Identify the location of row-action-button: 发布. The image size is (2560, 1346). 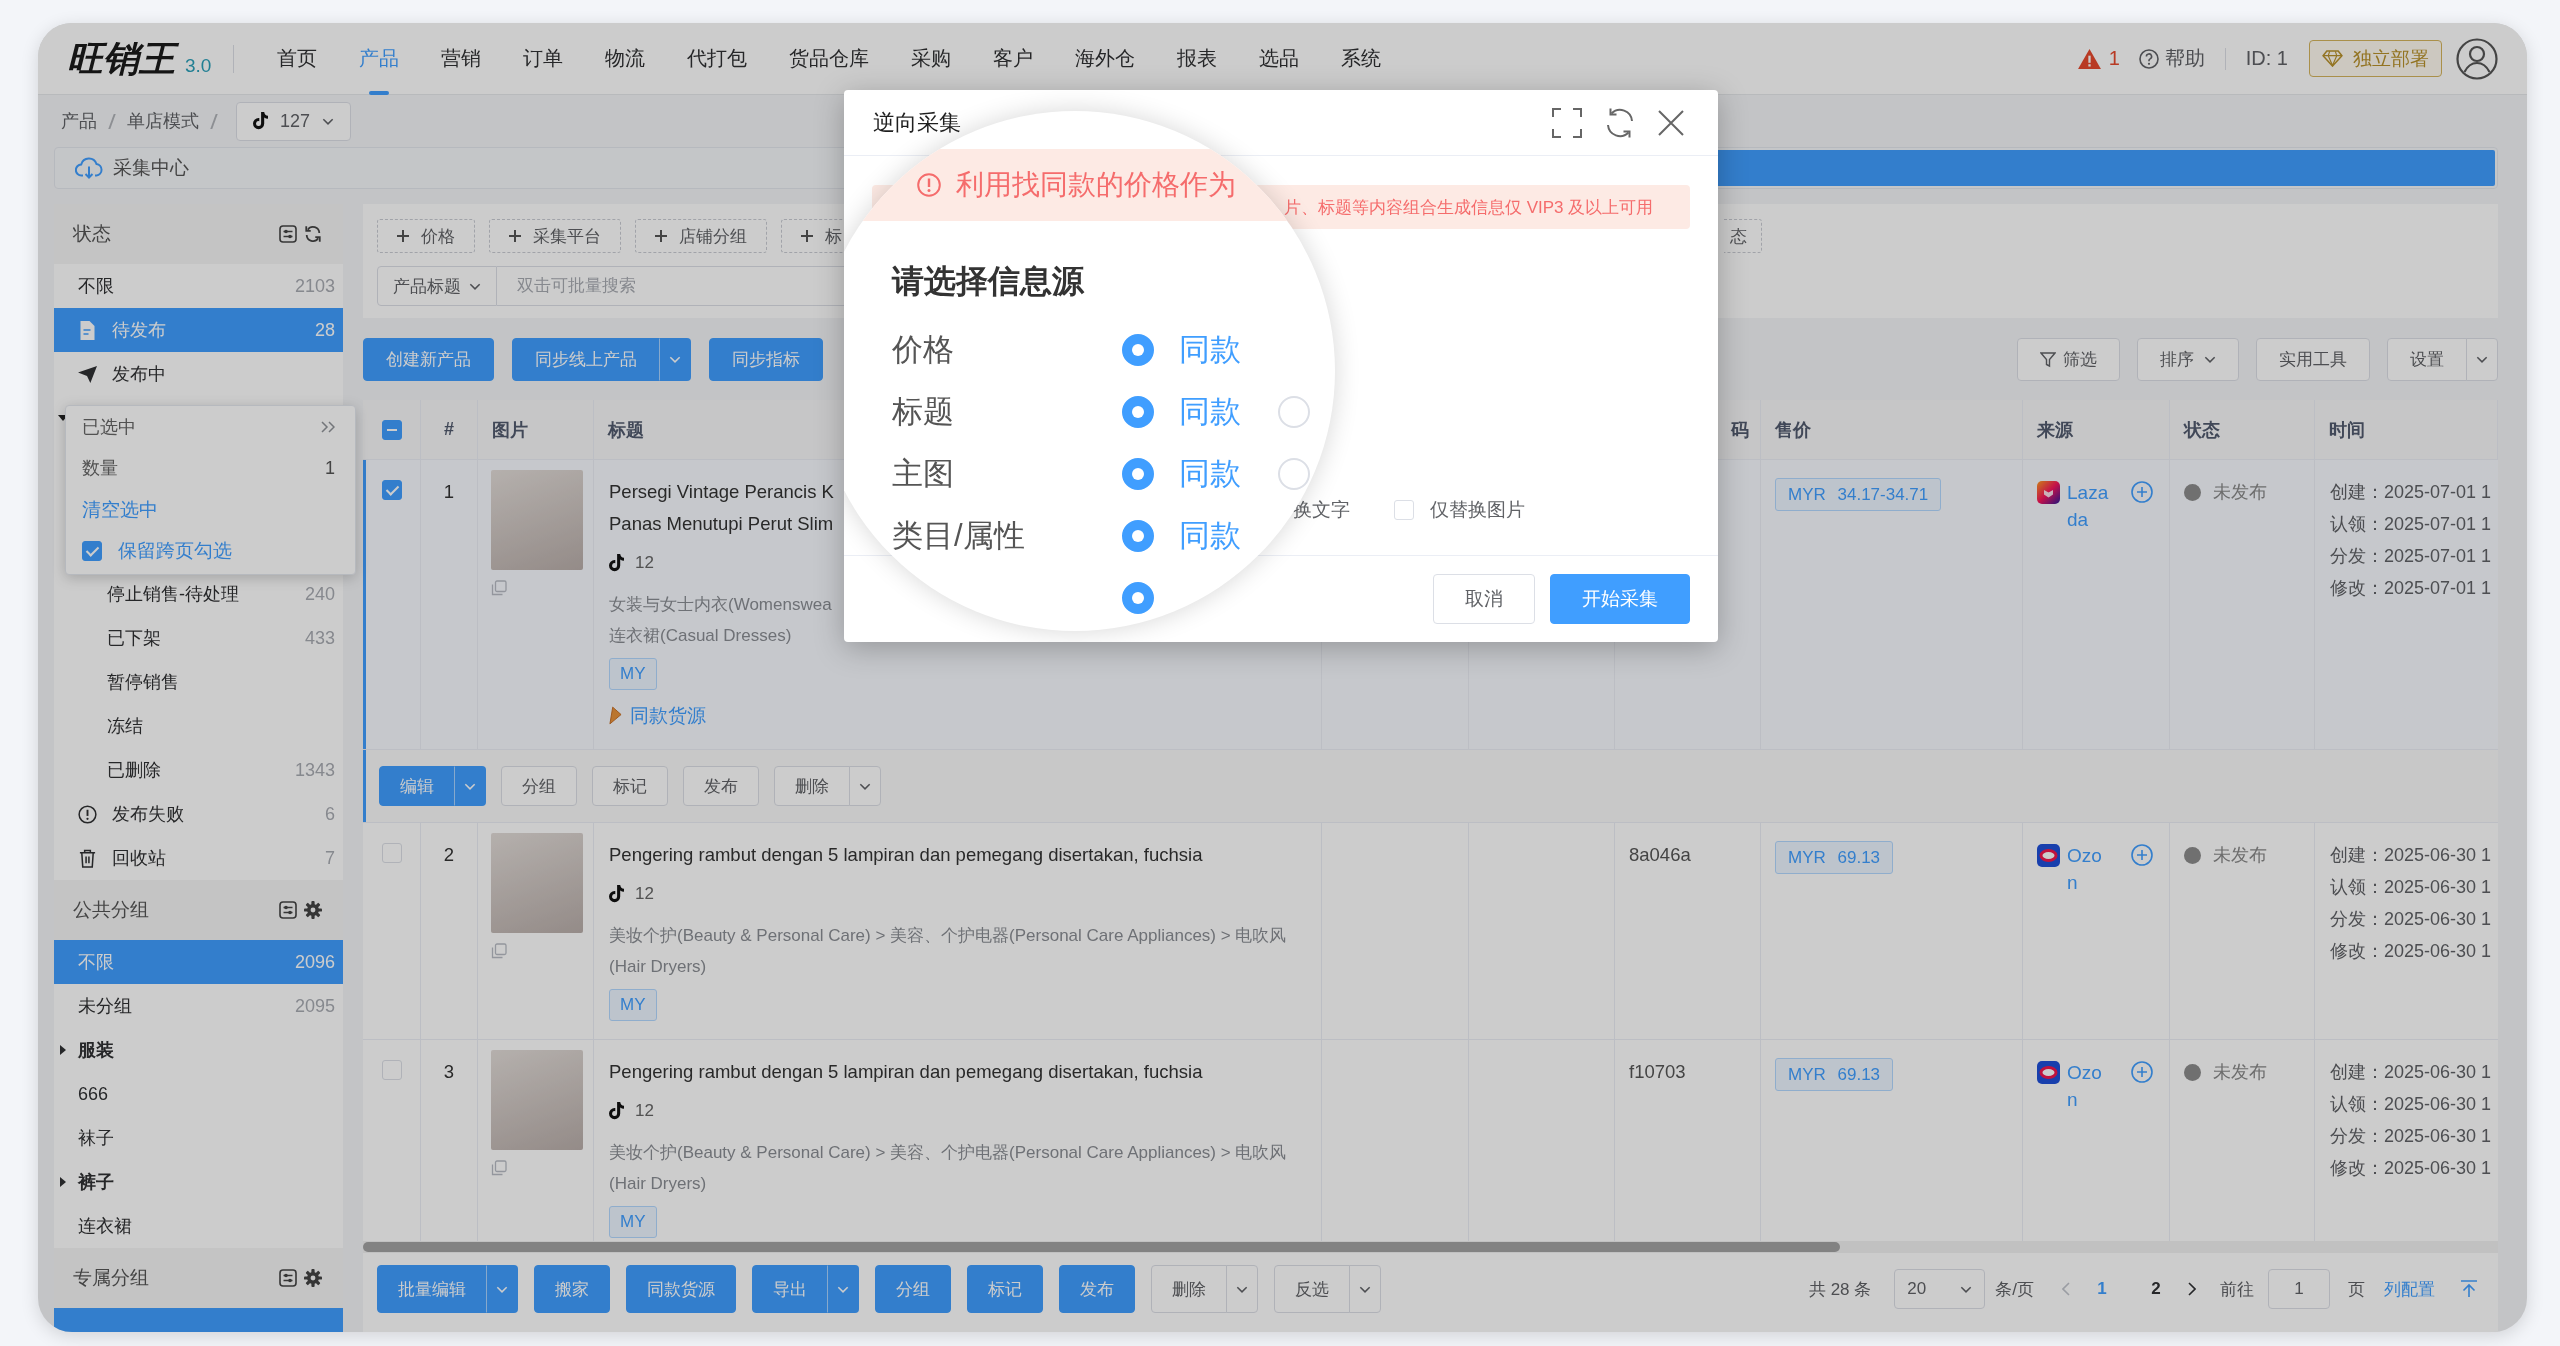
(721, 786).